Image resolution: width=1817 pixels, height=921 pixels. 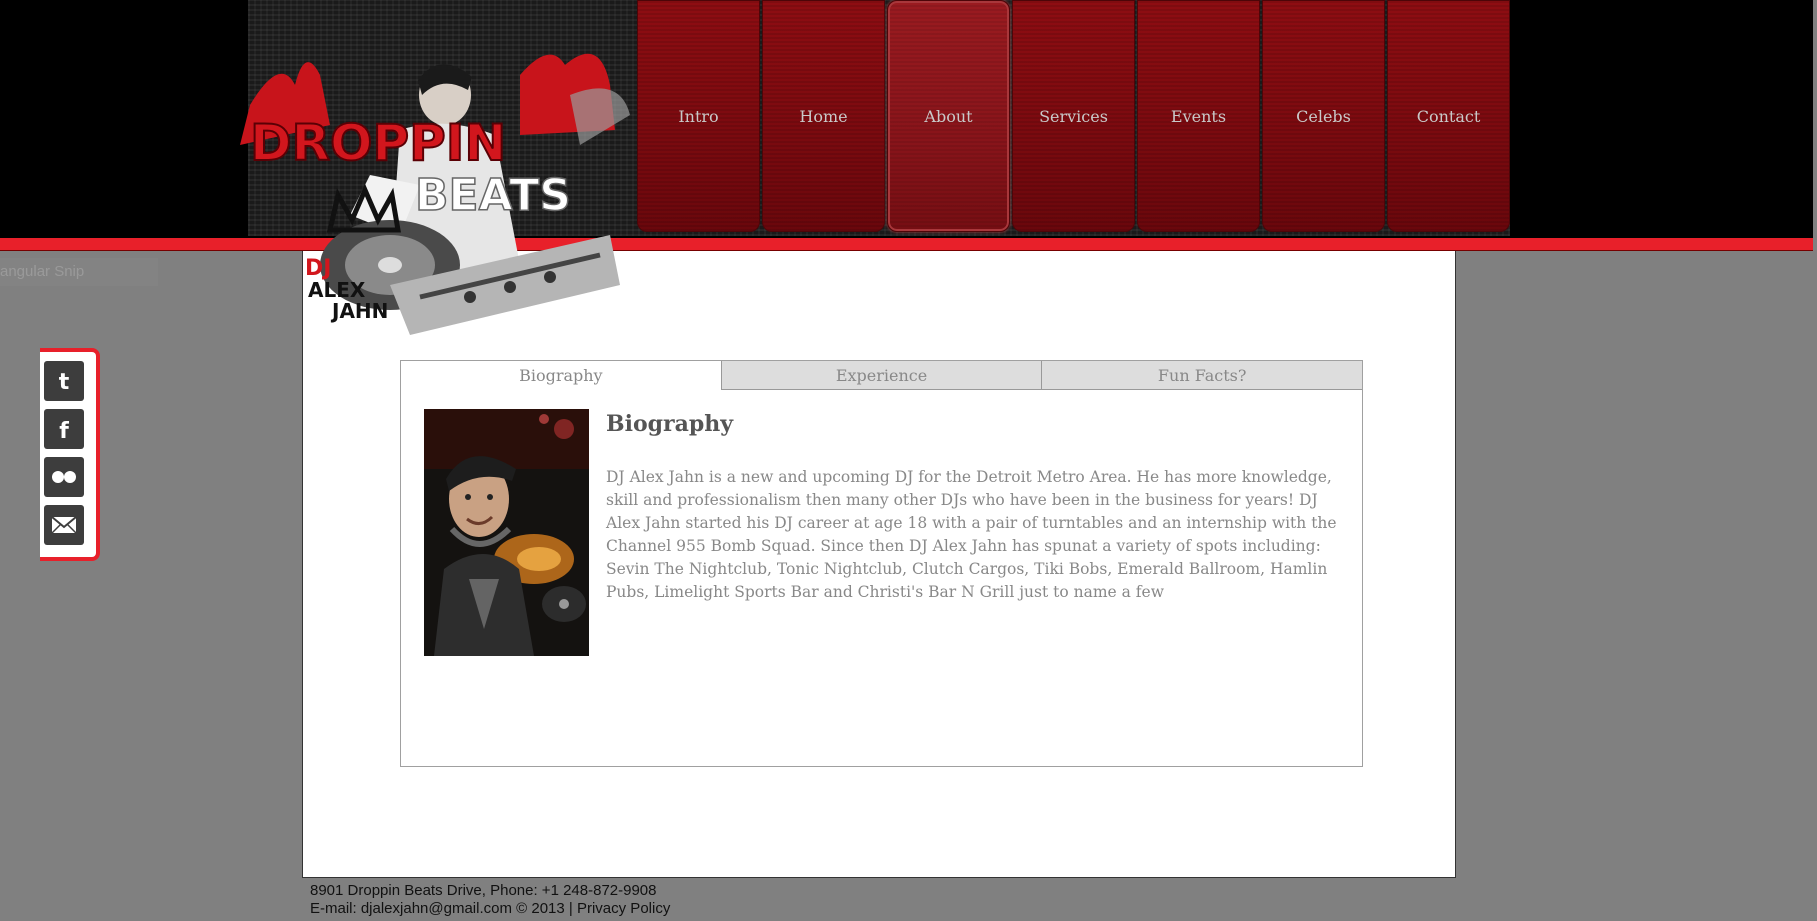 I want to click on nav-item-label: Intro, so click(x=698, y=116).